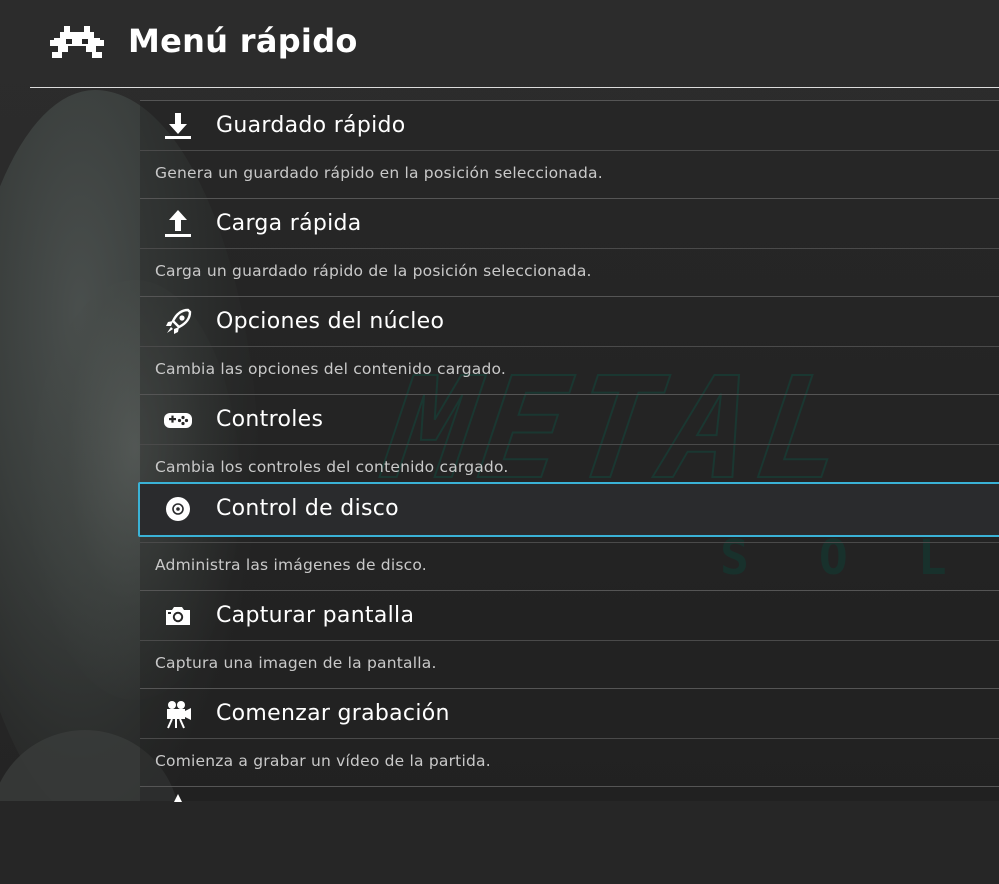 Image resolution: width=999 pixels, height=884 pixels. I want to click on disc-icon, so click(178, 509).